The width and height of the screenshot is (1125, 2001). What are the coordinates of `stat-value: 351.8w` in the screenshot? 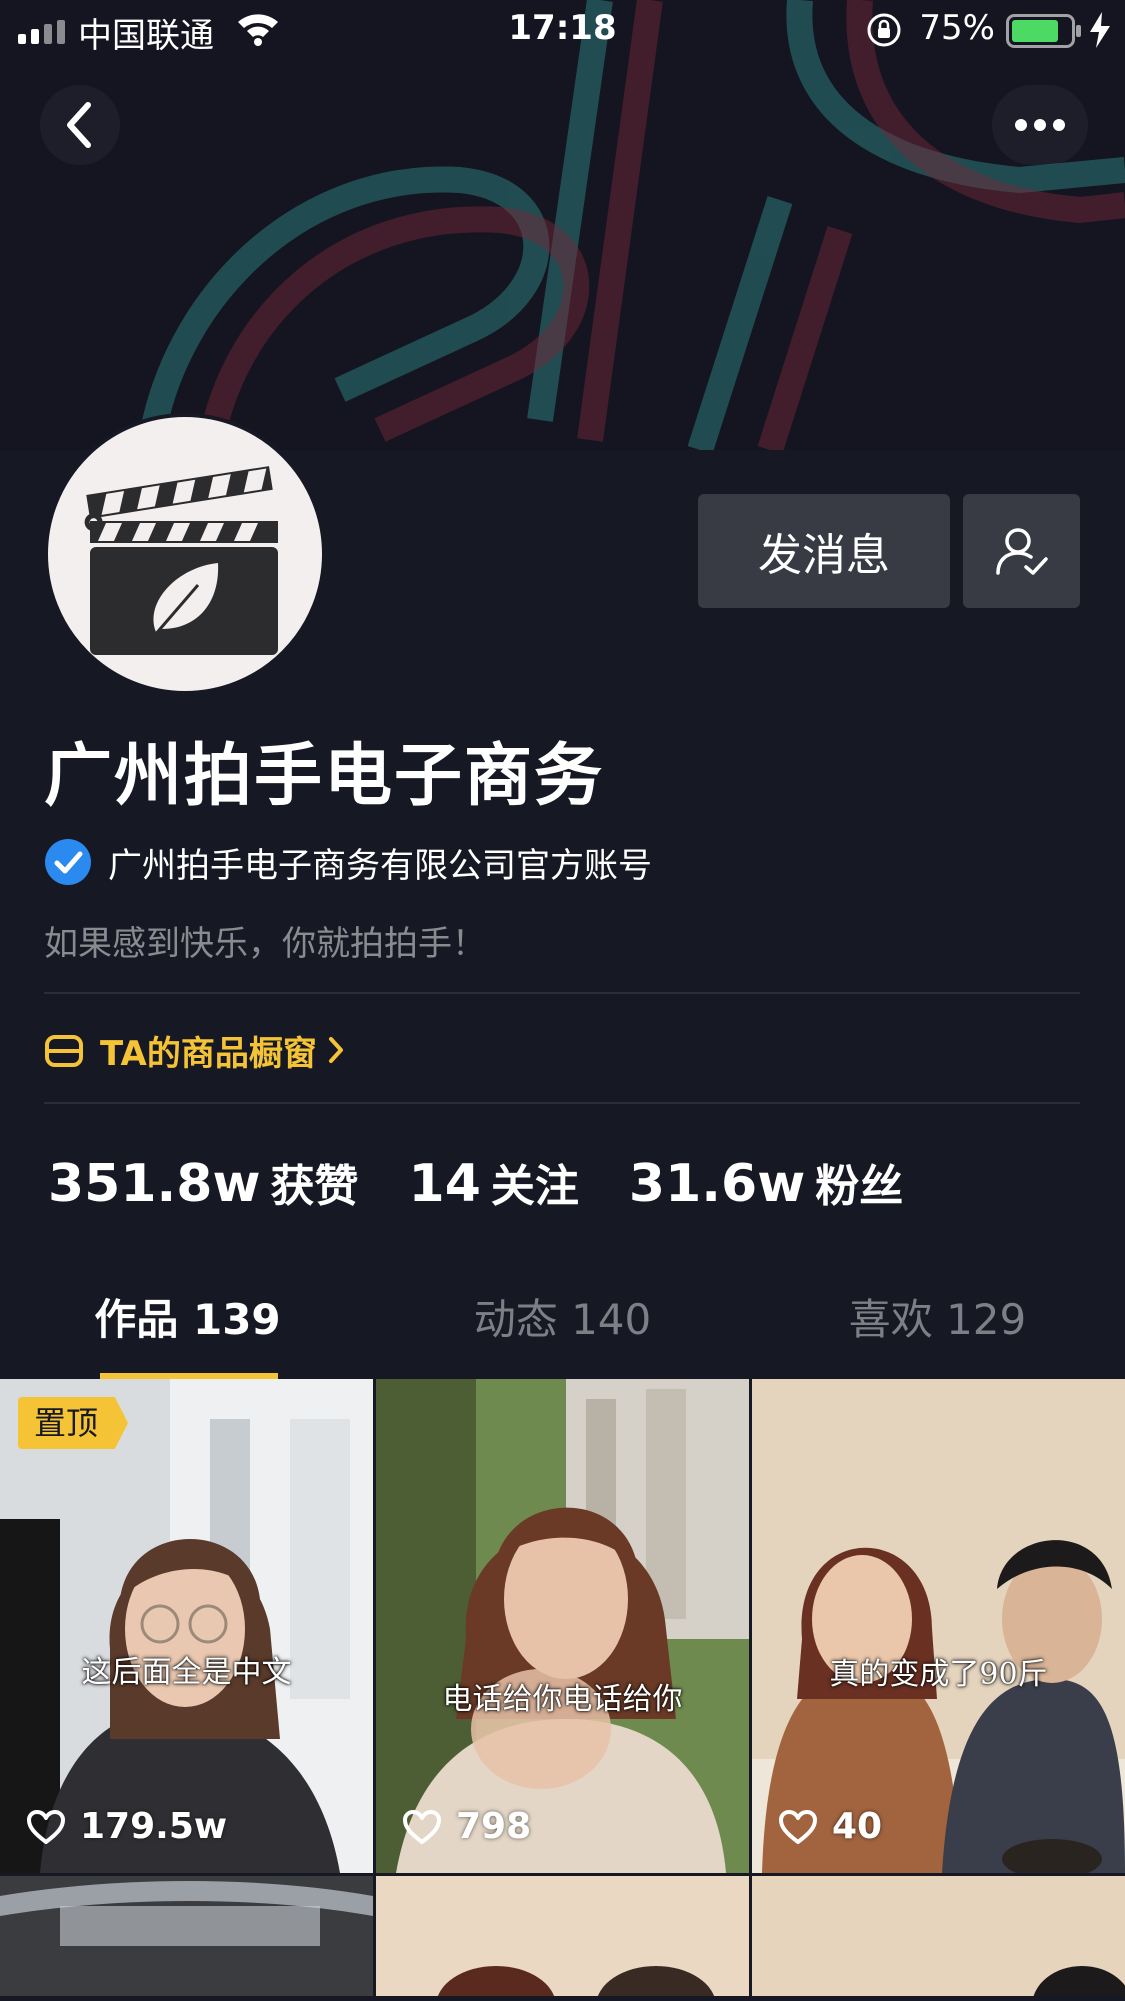 It's located at (154, 1184).